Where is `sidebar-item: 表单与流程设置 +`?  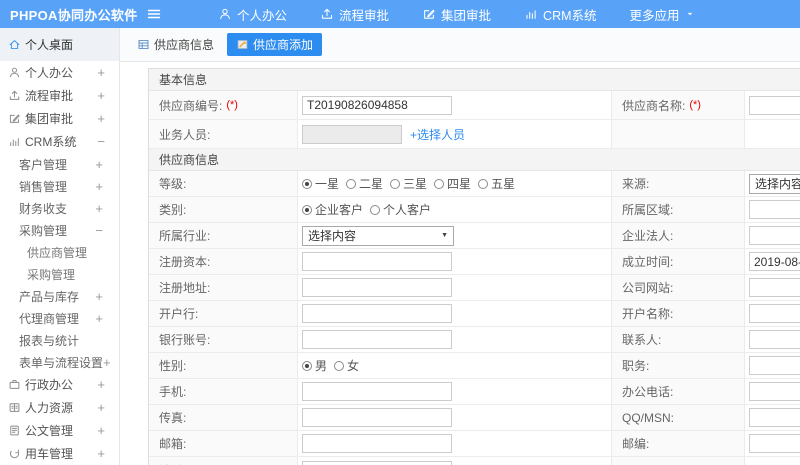
sidebar-item: 表单与流程设置 + is located at coordinates (59, 362).